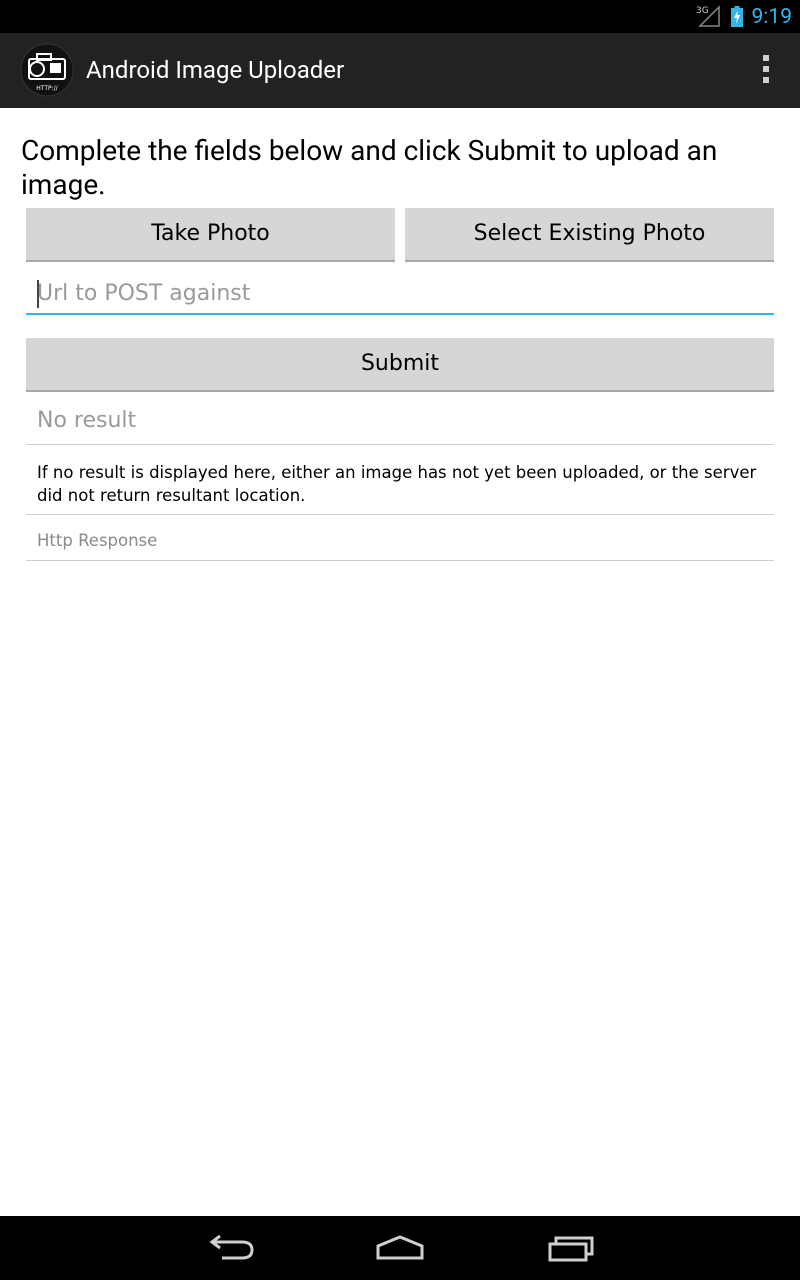  Describe the element at coordinates (400, 70) in the screenshot. I see `action-bar: HTTP:// Android Image Uploader` at that location.